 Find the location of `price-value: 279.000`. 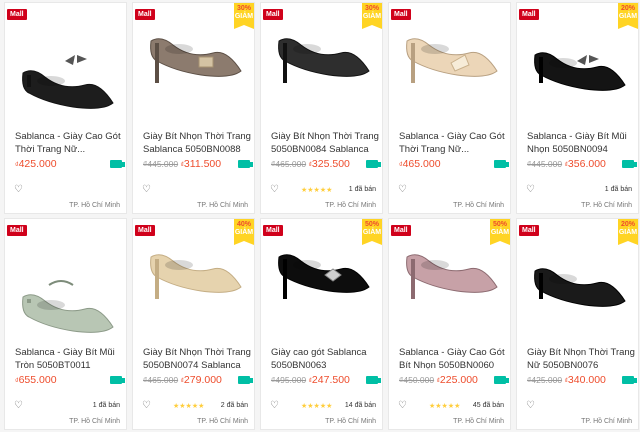

price-value: 279.000 is located at coordinates (202, 380).